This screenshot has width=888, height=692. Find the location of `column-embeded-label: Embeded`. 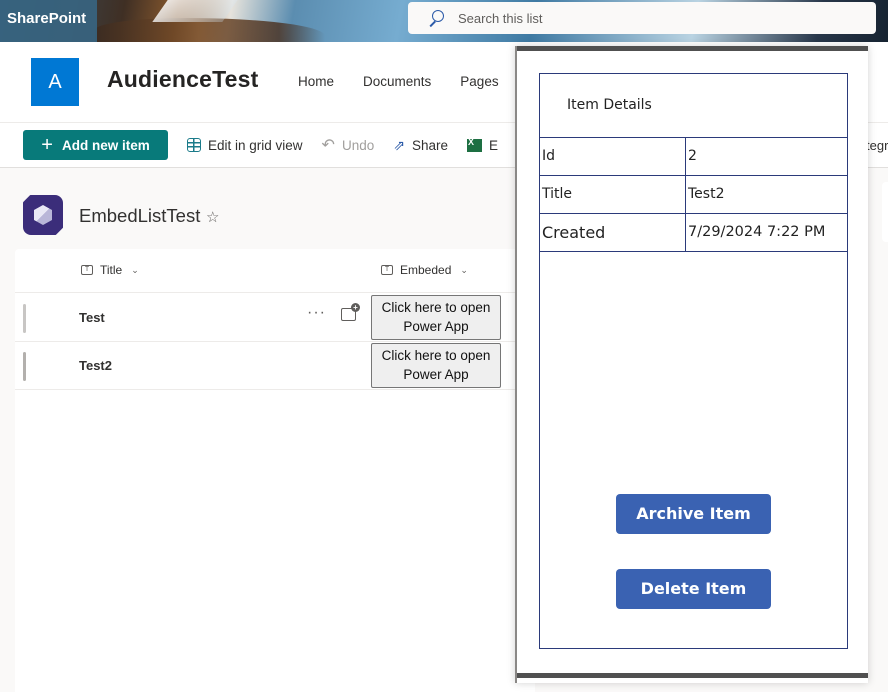

column-embeded-label: Embeded is located at coordinates (426, 270).